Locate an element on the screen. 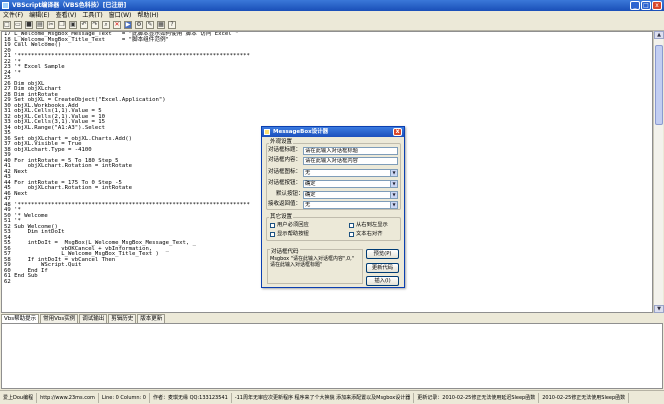 The image size is (664, 404). code-preview-title: 对话框代码 is located at coordinates (285, 252).